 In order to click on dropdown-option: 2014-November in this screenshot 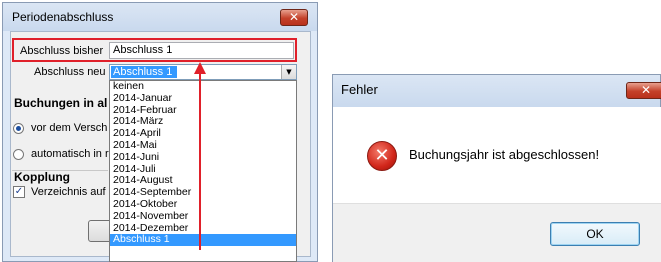, I will do `click(203, 216)`.